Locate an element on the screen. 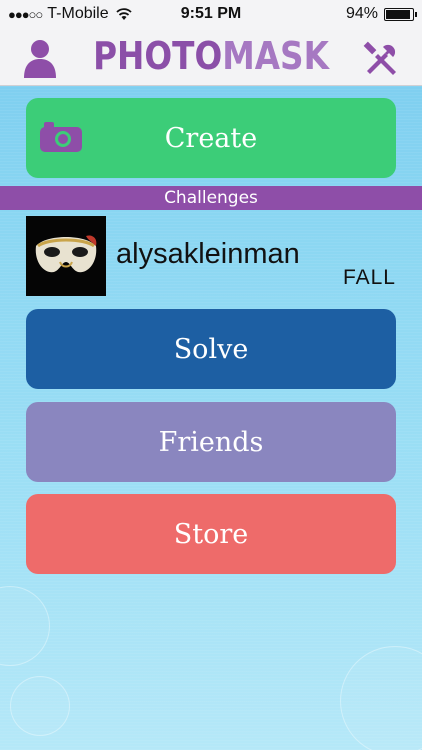 The height and width of the screenshot is (750, 422). settings-button is located at coordinates (382, 58).